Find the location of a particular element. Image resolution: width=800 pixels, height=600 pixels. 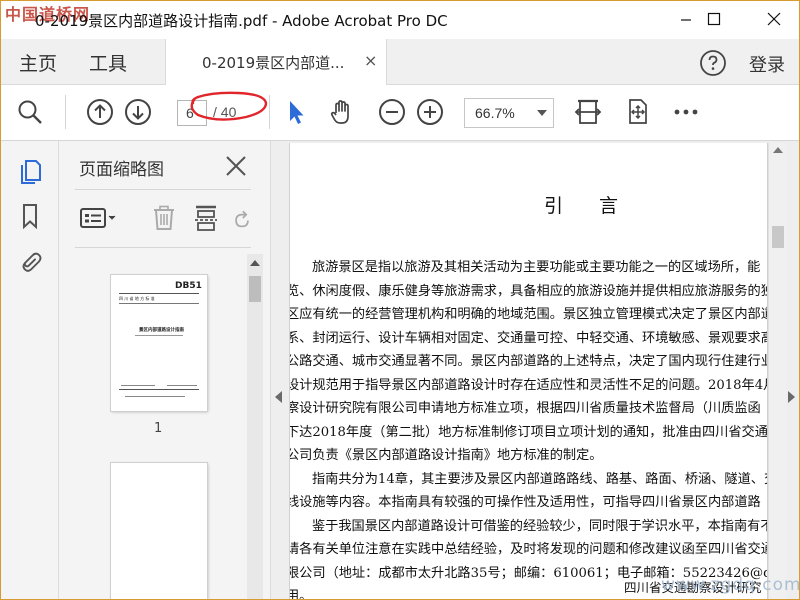

main-toolbar: 6 / 40 66.7% is located at coordinates (400, 113).